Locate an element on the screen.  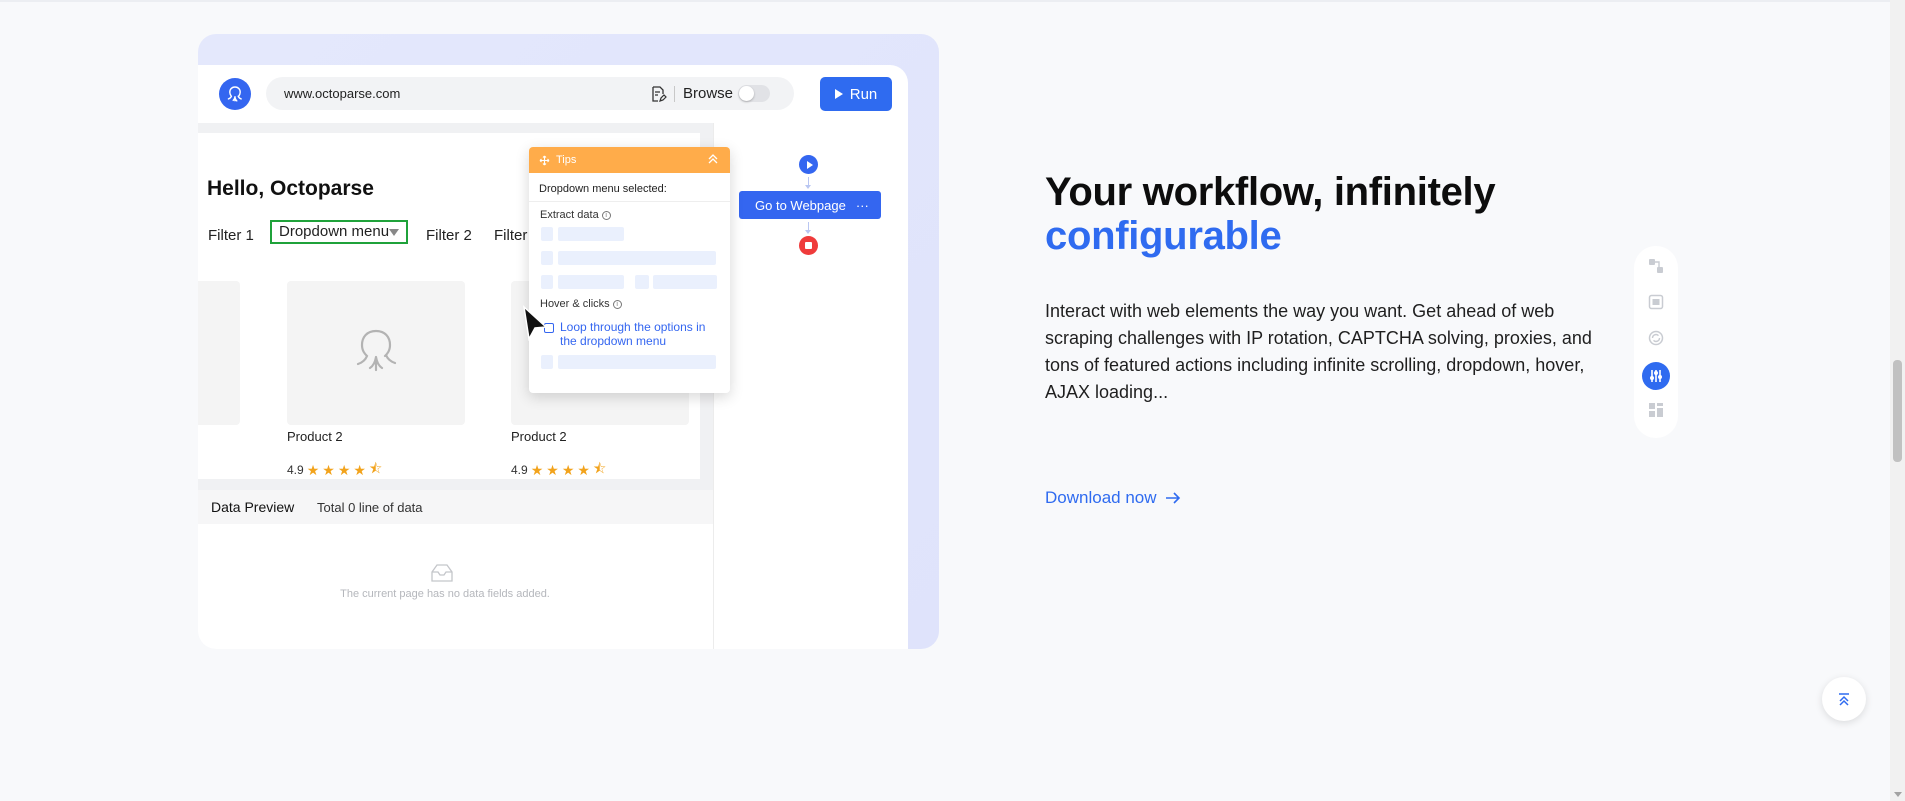
dropdown-menu: Dropdown menu is located at coordinates (339, 232).